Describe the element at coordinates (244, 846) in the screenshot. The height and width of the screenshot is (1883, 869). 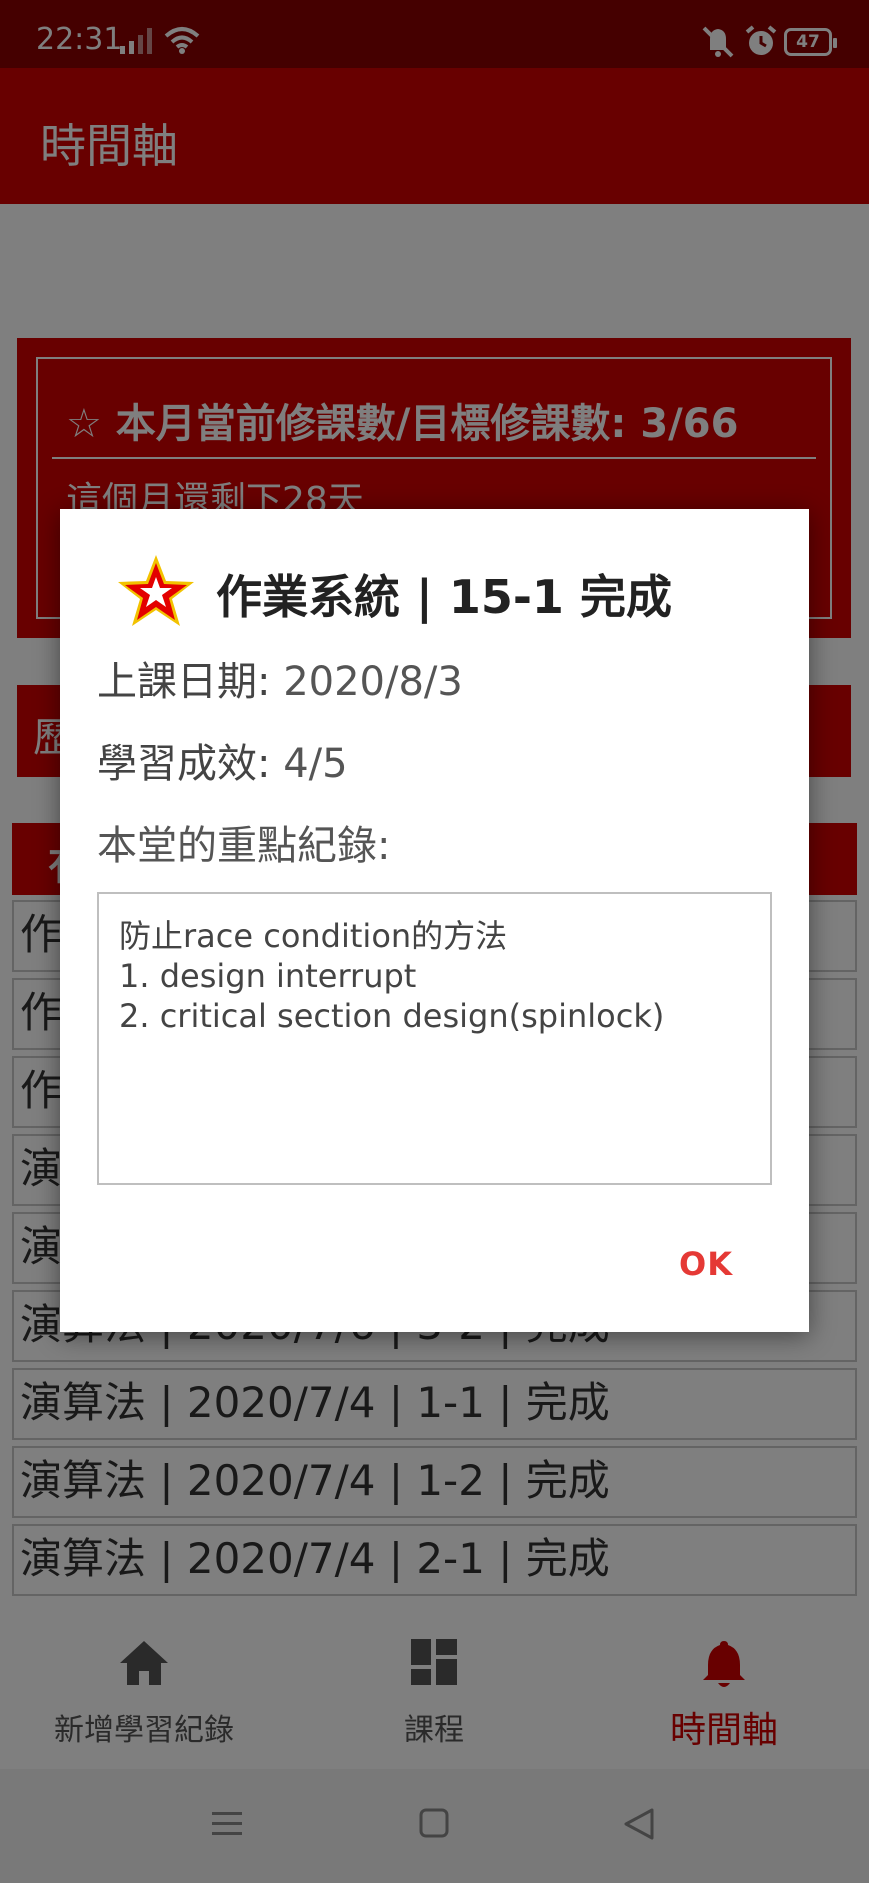
I see `notes-label: 本堂的重點紀錄:` at that location.